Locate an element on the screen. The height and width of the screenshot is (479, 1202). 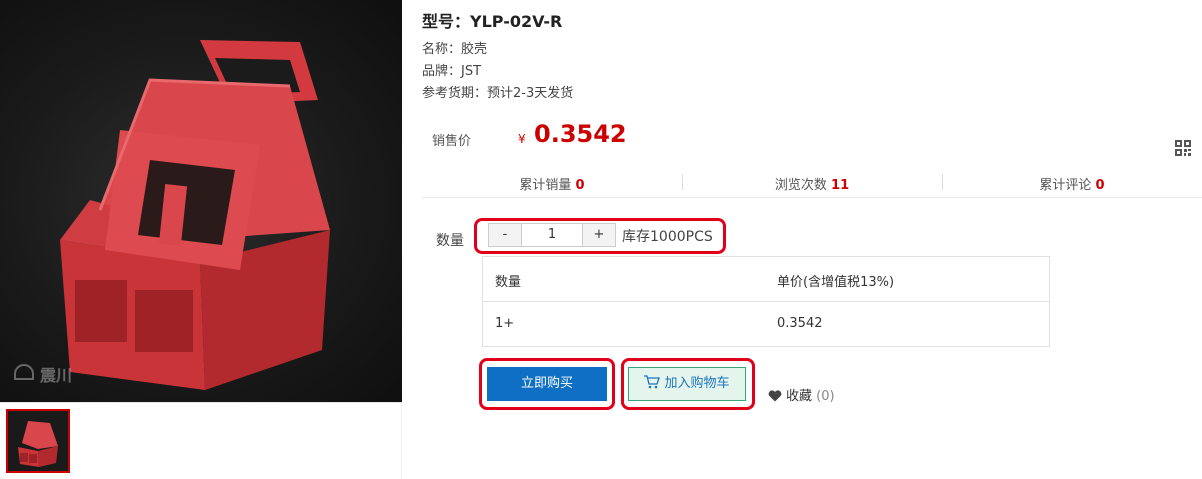
currency-symbol: ¥ is located at coordinates (522, 139).